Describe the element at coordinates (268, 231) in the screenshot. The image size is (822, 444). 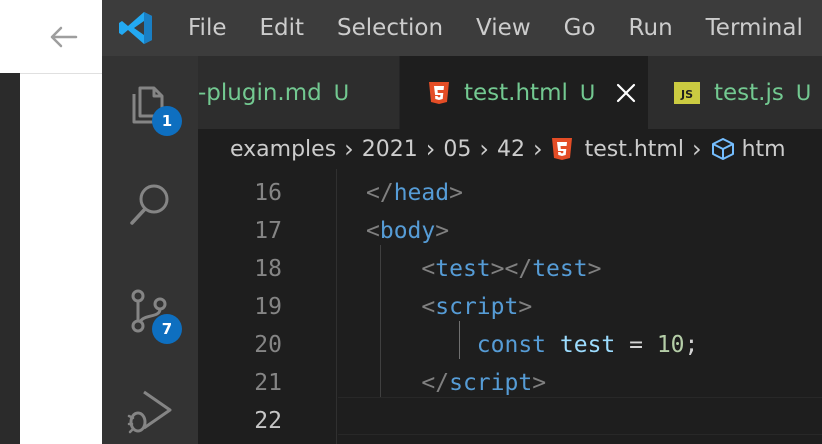
I see `line-number: 17` at that location.